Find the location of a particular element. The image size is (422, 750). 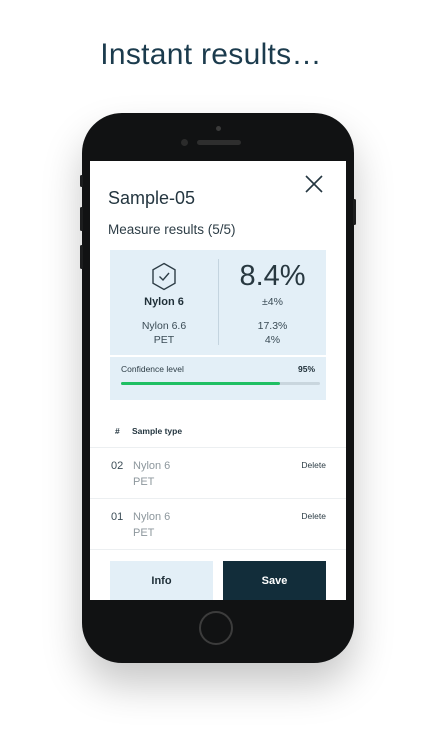

volume-down-button is located at coordinates (81, 257).